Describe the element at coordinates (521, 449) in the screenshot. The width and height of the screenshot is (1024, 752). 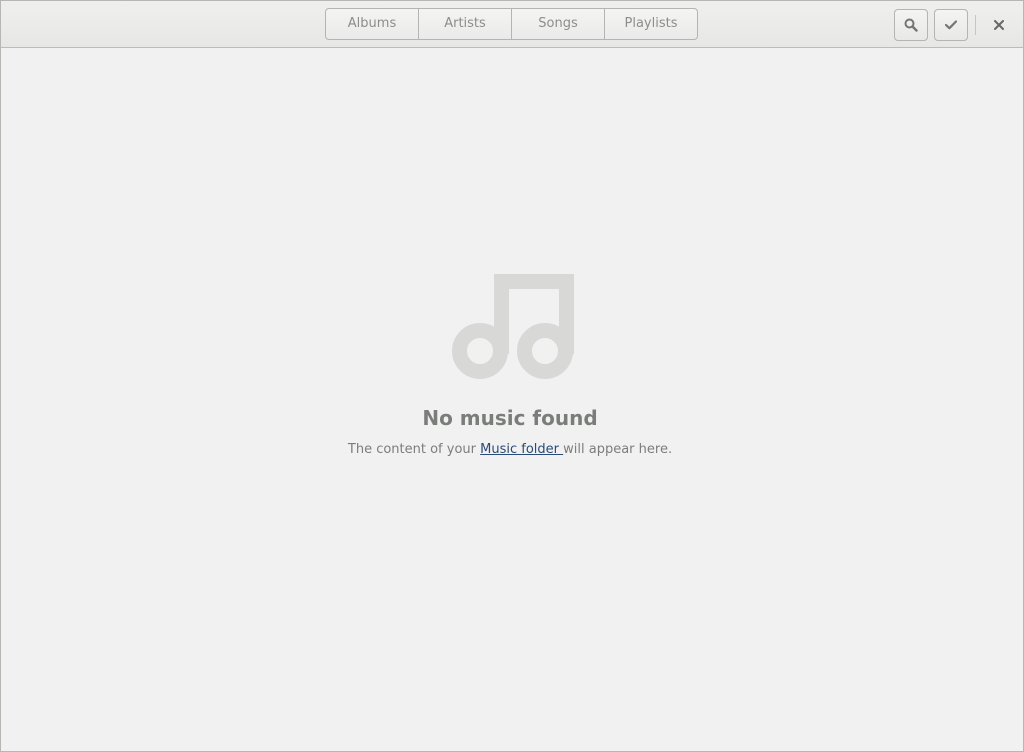
I see `music-folder-link: Music folder` at that location.